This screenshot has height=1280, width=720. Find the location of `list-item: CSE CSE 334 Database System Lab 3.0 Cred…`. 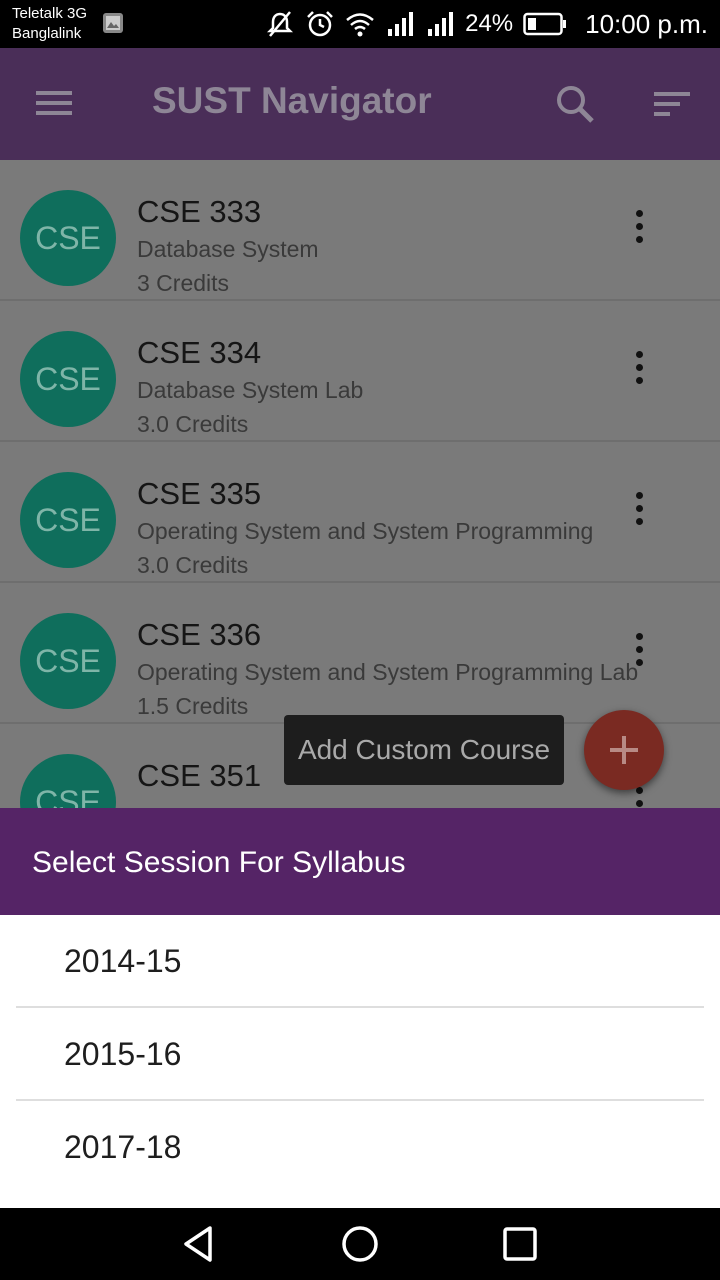

list-item: CSE CSE 334 Database System Lab 3.0 Cred… is located at coordinates (360, 371).